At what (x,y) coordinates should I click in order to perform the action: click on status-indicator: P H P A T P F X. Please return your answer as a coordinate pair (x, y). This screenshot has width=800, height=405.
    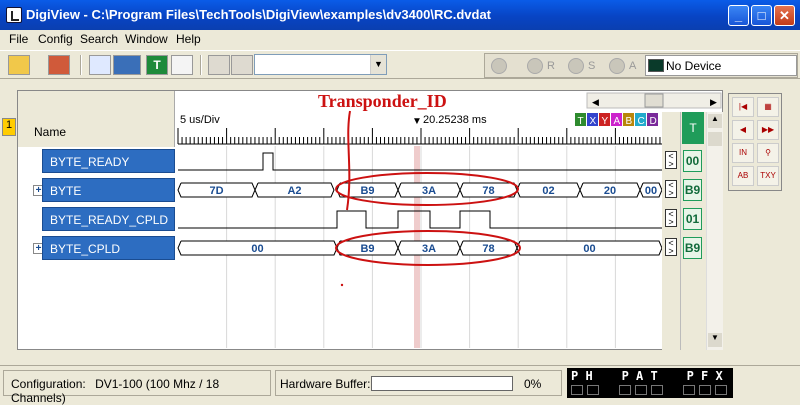
    Looking at the image, I should click on (650, 383).